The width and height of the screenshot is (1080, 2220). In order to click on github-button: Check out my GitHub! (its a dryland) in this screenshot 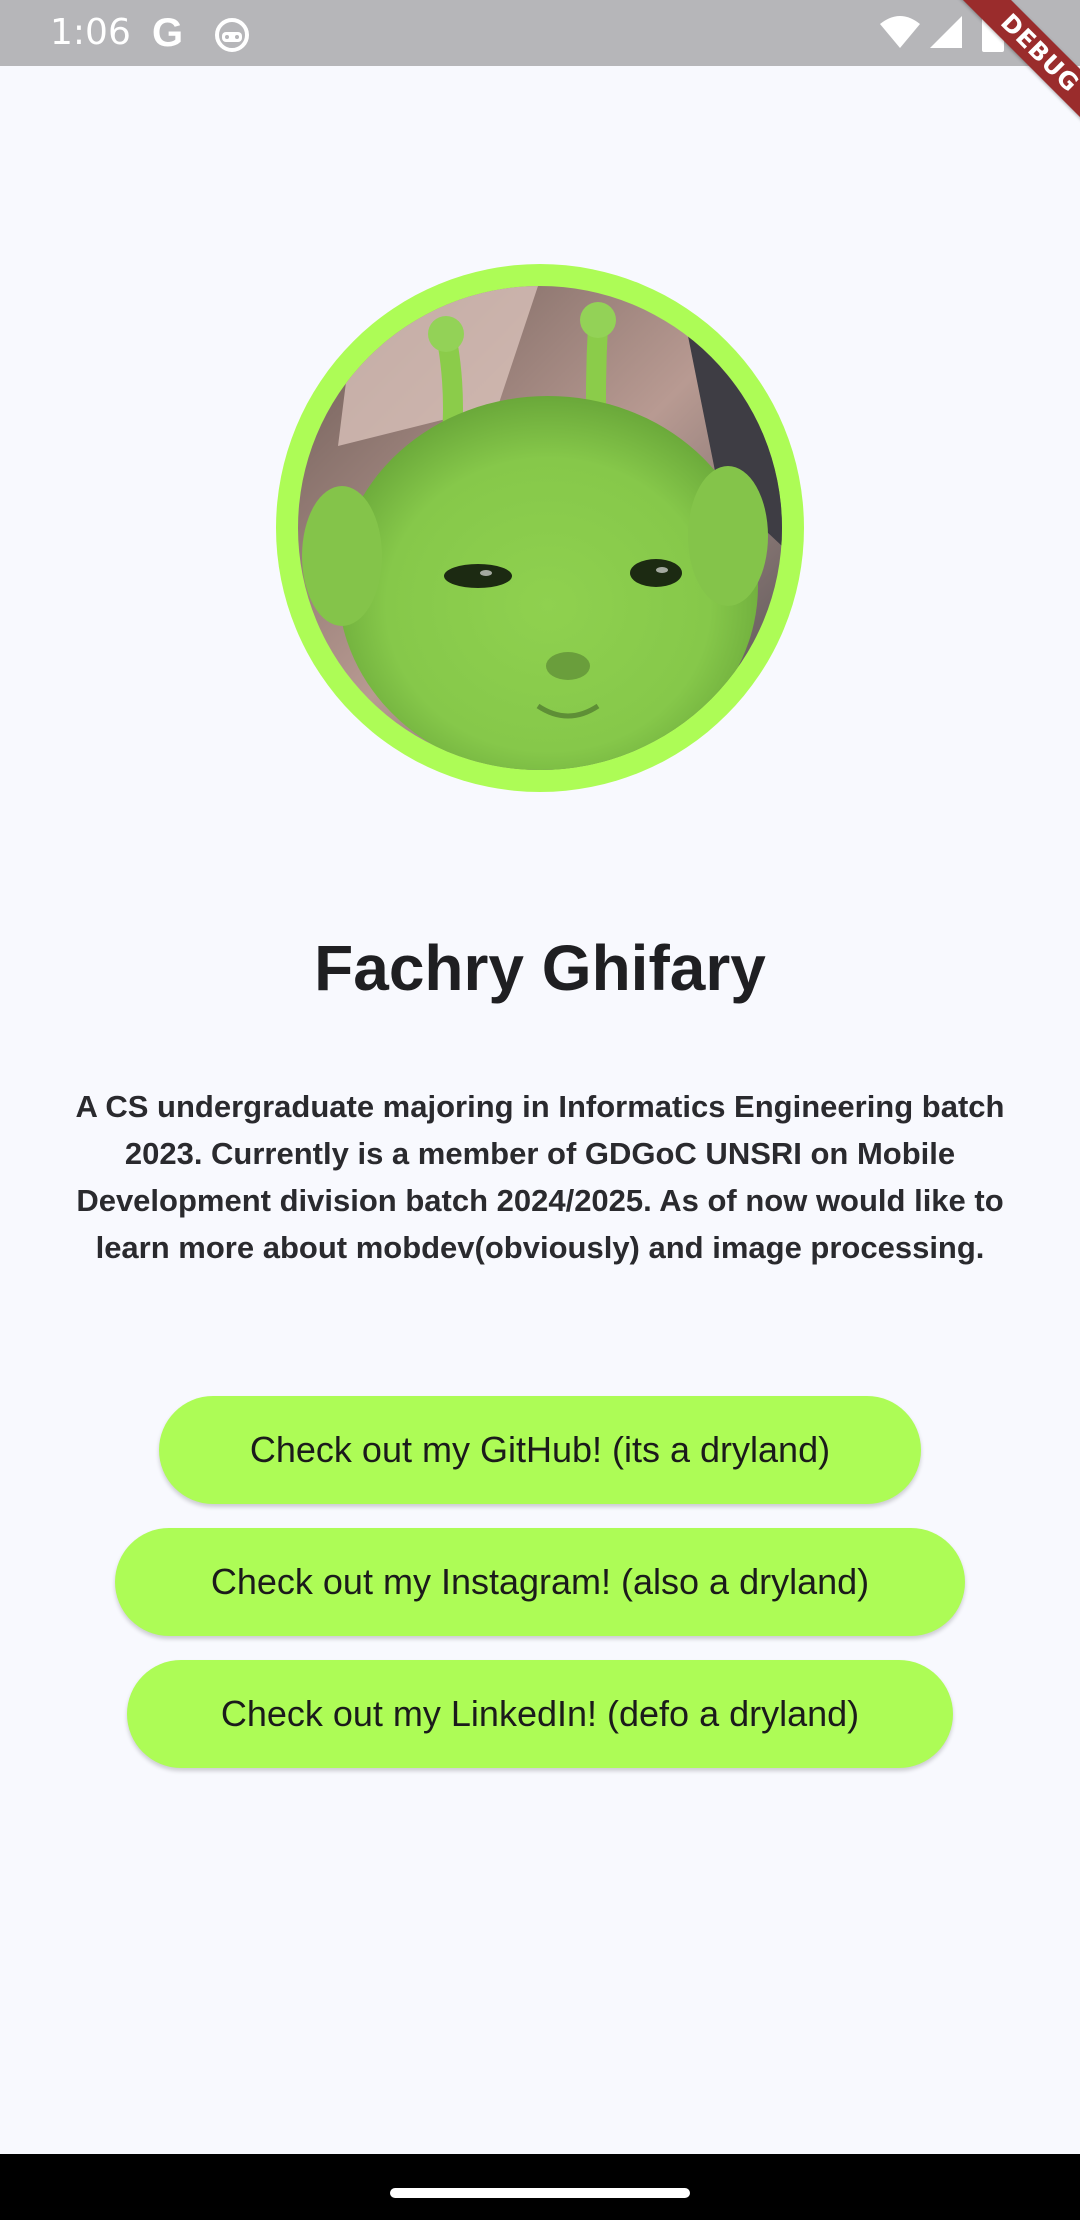, I will do `click(540, 1450)`.